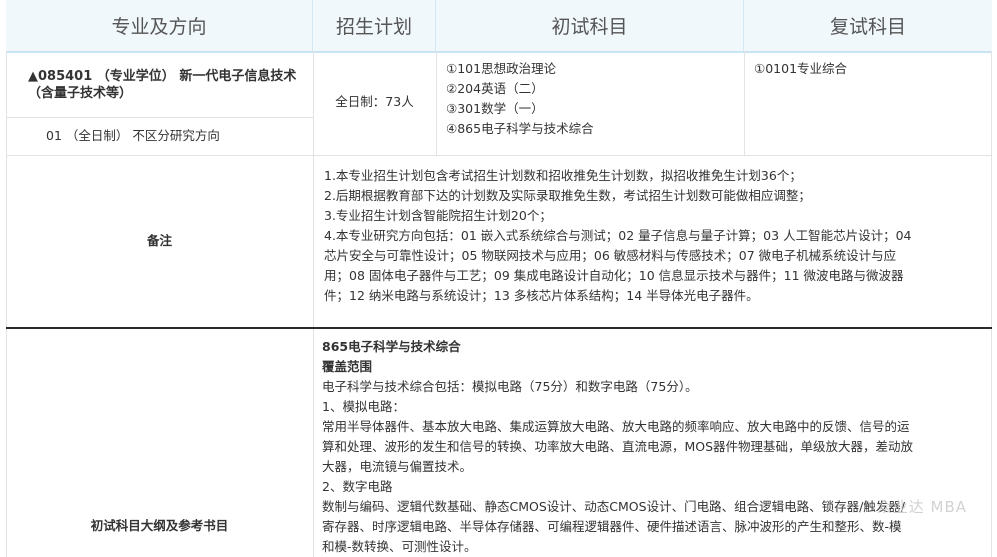 This screenshot has width=997, height=557. What do you see at coordinates (801, 68) in the screenshot?
I see `retest-subject: ①0101专业综合` at bounding box center [801, 68].